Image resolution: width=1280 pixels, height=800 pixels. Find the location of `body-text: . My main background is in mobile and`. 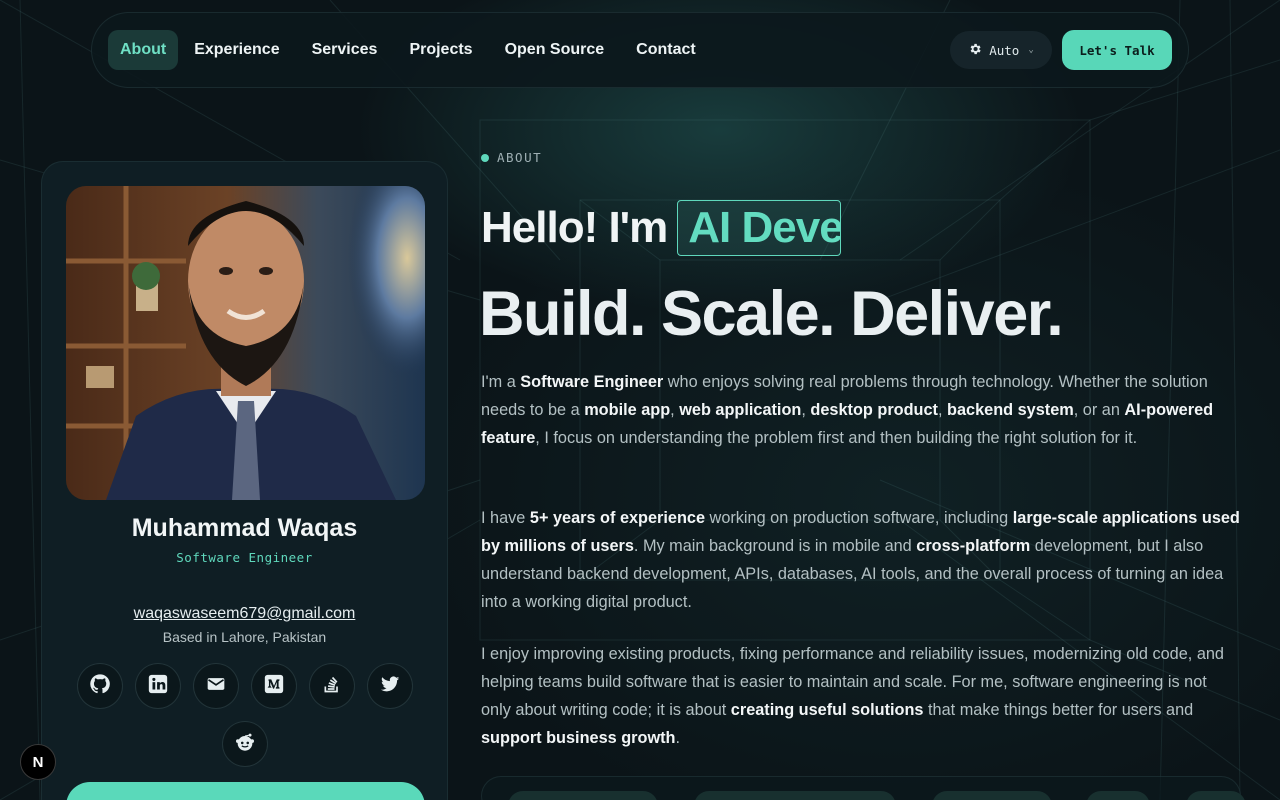

body-text: . My main background is in mobile and is located at coordinates (775, 546).